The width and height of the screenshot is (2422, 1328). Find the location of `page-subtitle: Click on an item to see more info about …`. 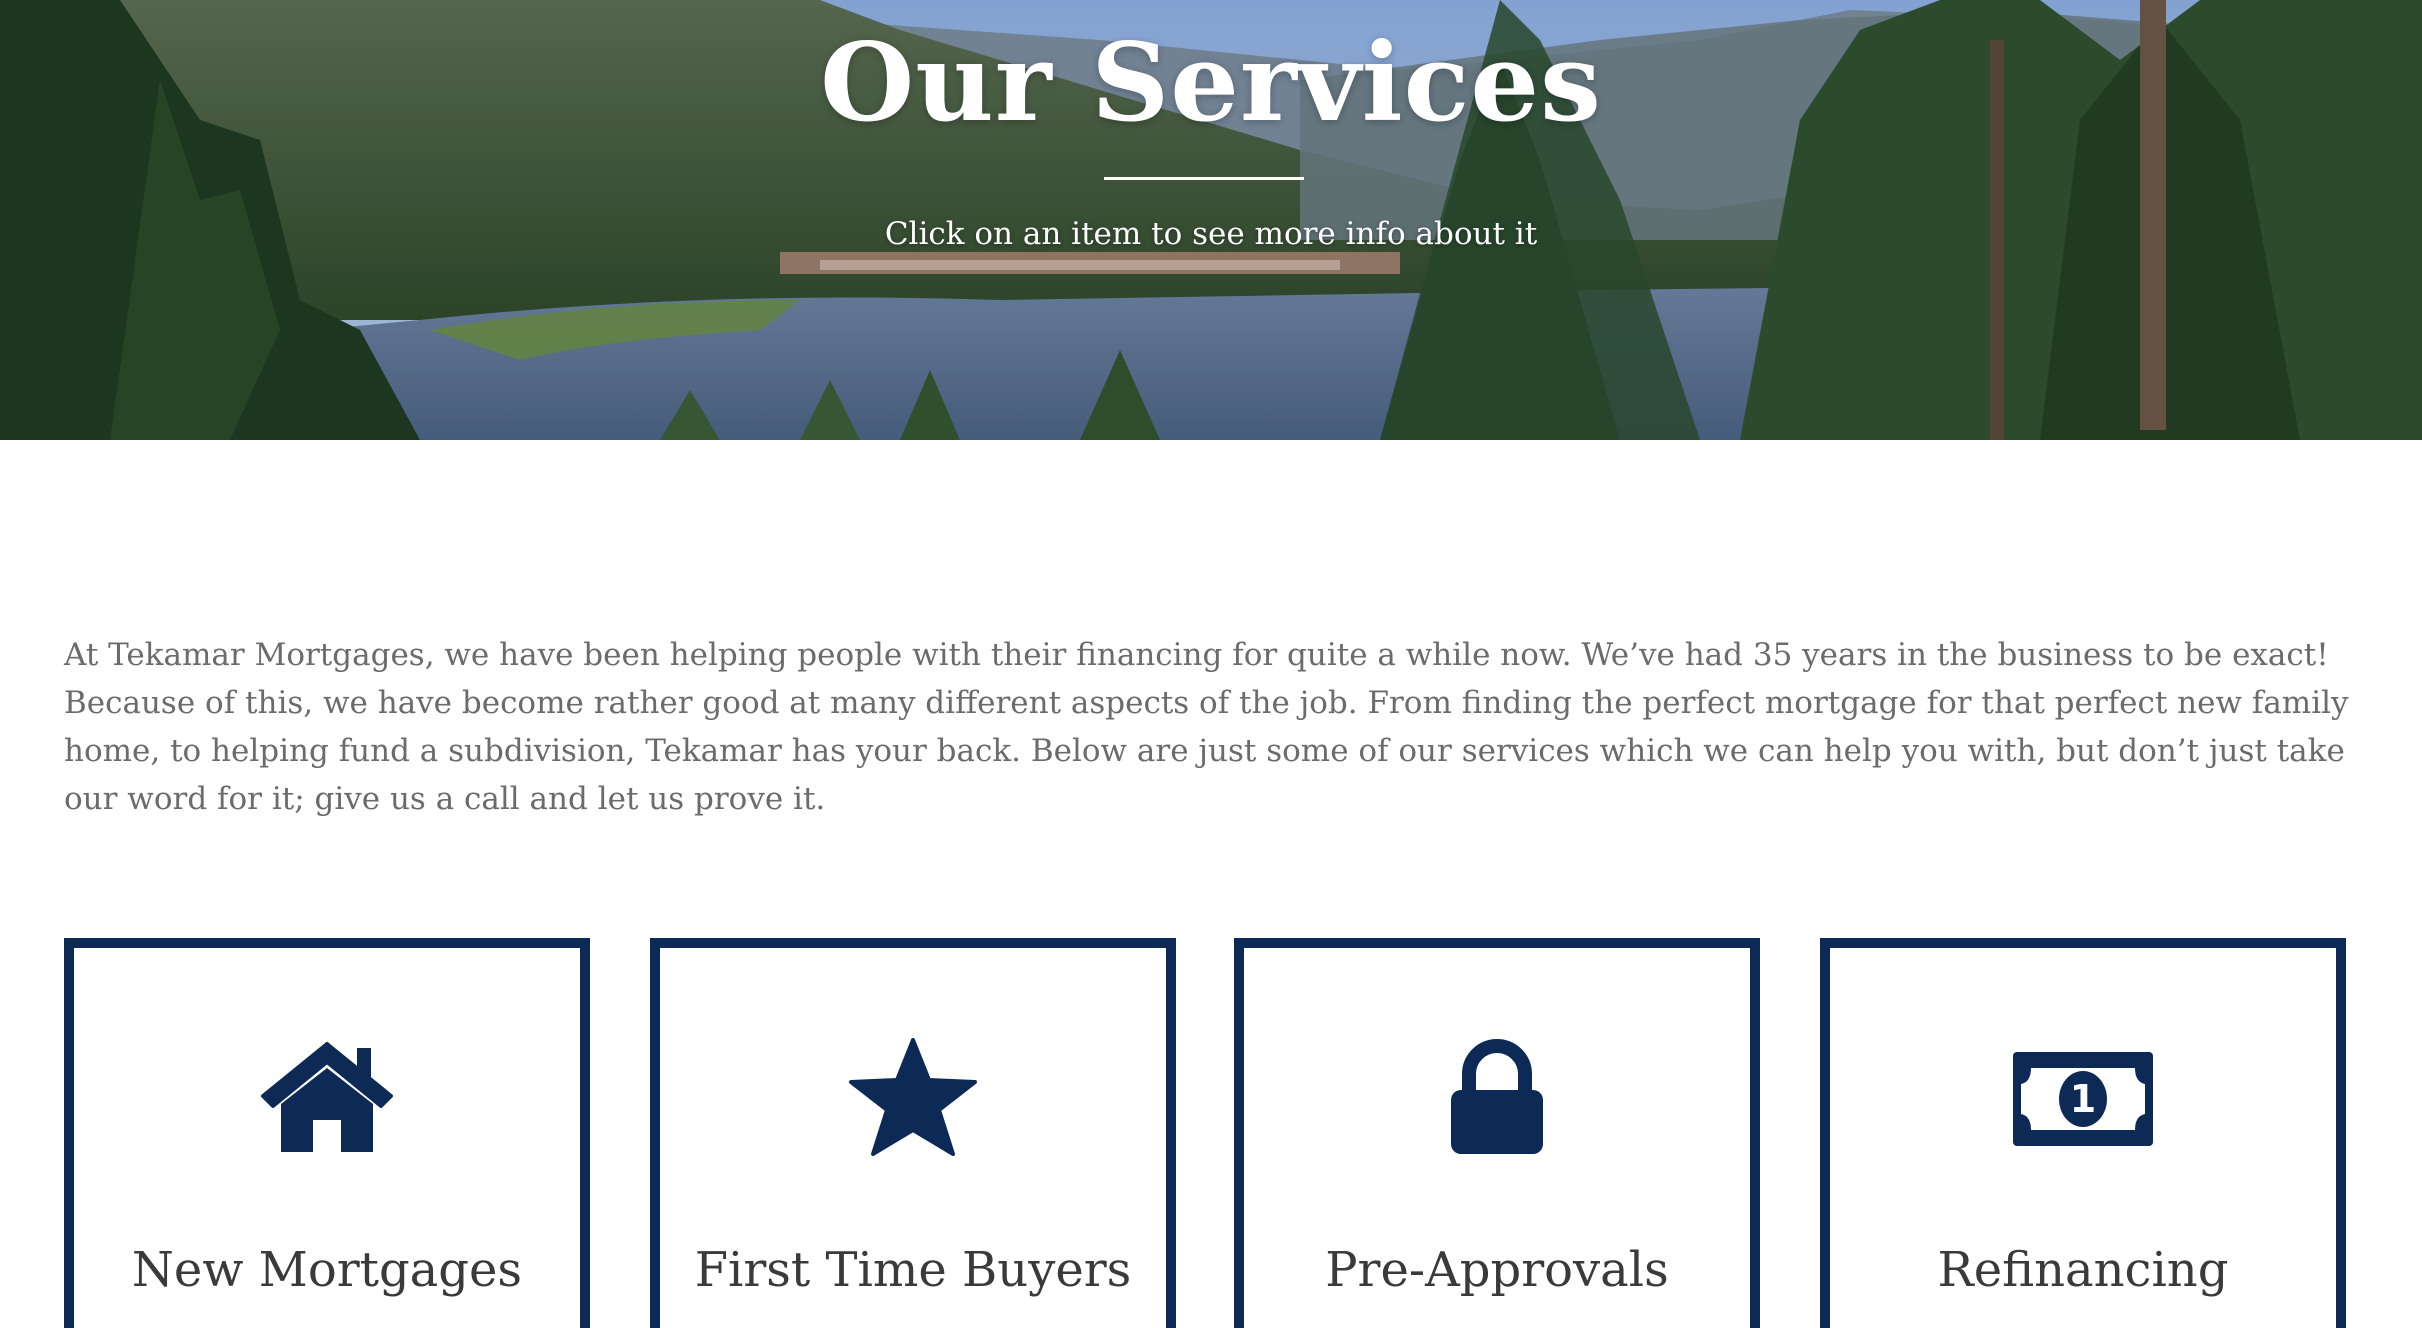

page-subtitle: Click on an item to see more info about … is located at coordinates (1211, 234).